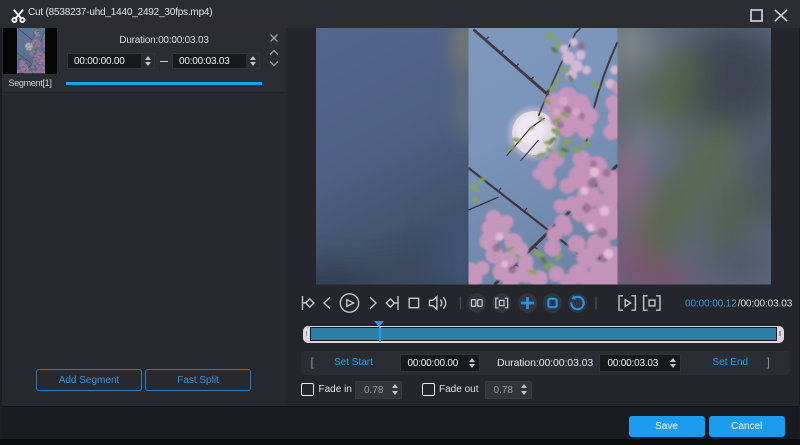  Describe the element at coordinates (711, 304) in the screenshot. I see `svg-text: 00:00:00.12` at that location.